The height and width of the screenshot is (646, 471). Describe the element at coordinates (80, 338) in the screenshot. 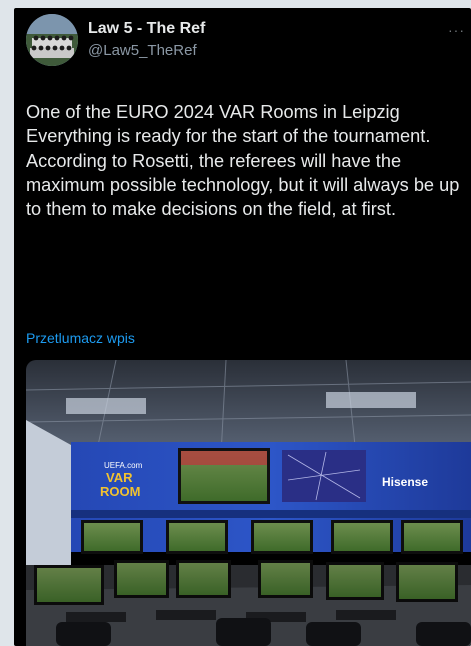

I see `translate-link: Przetlumacz wpis` at that location.